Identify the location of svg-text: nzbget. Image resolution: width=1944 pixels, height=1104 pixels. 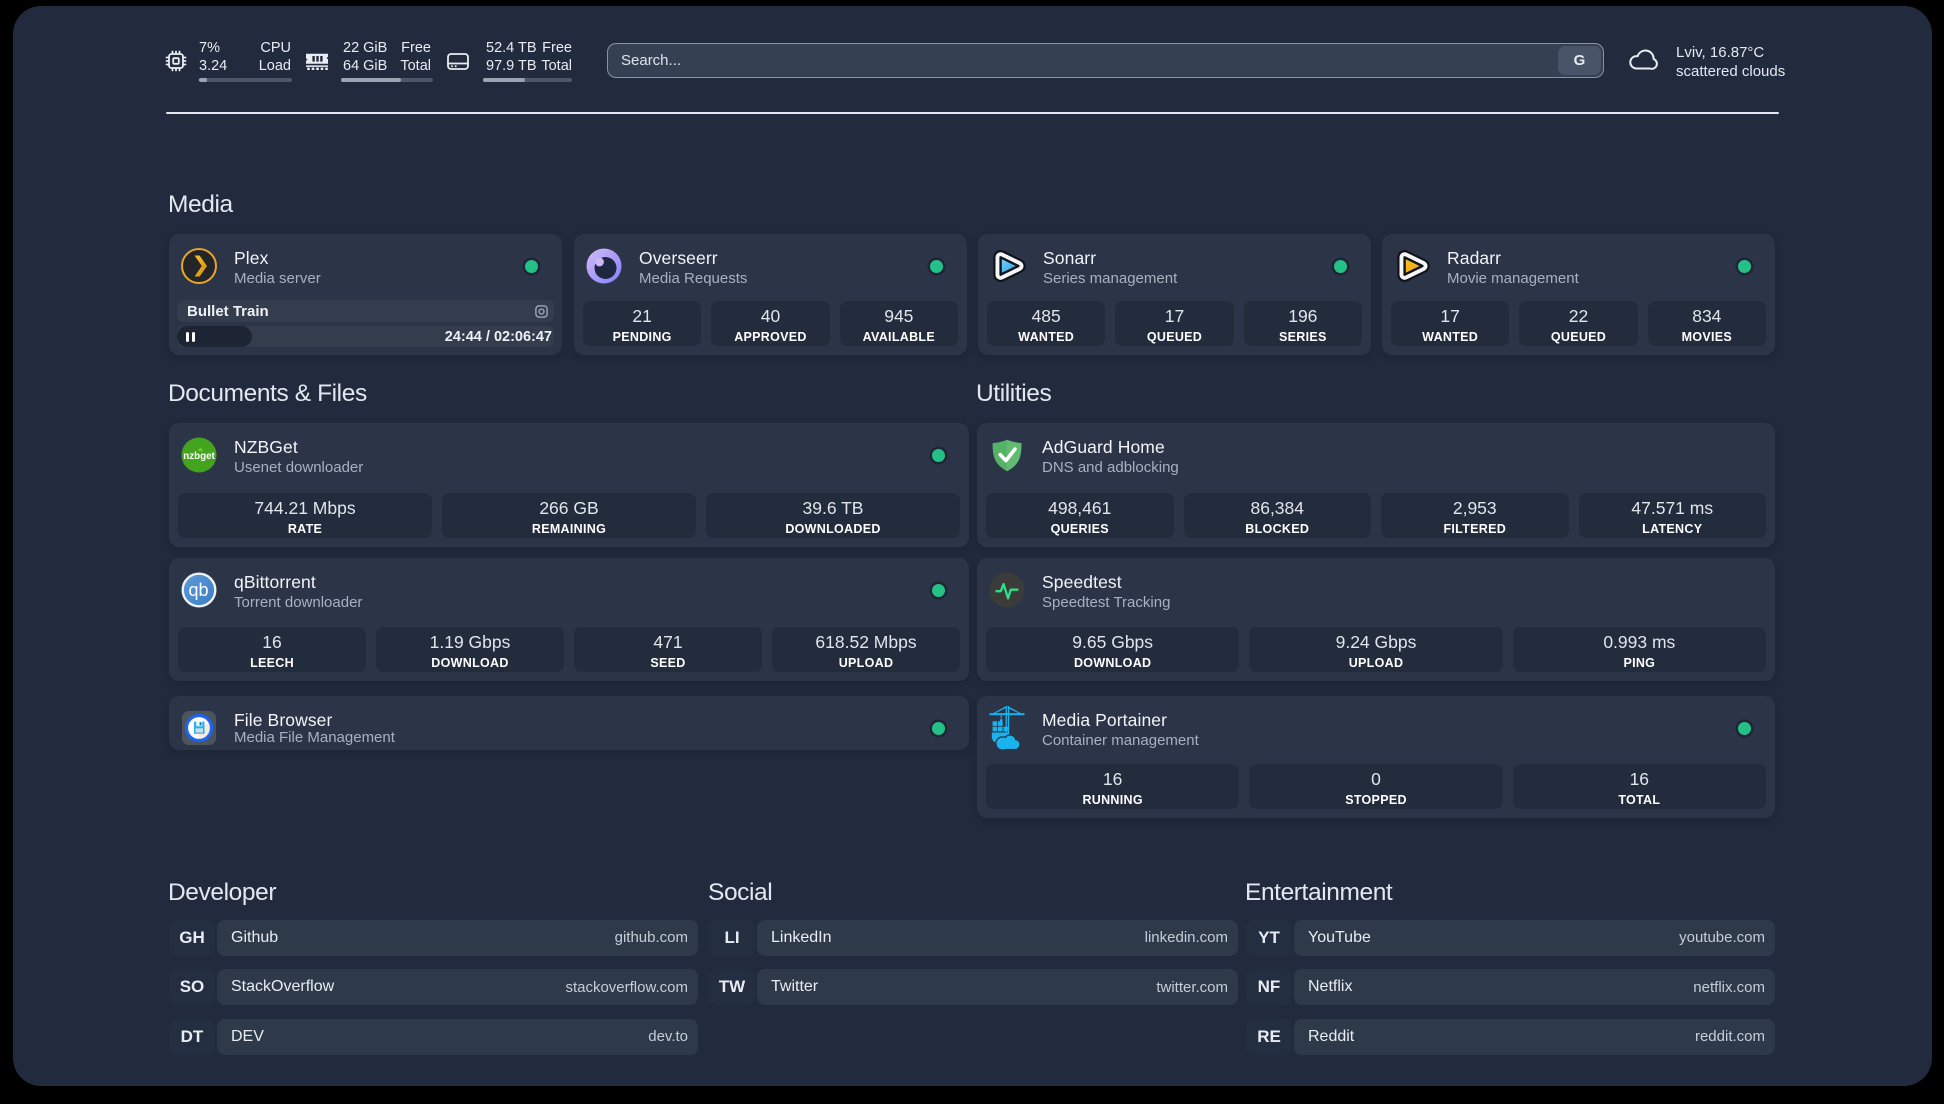
(199, 456).